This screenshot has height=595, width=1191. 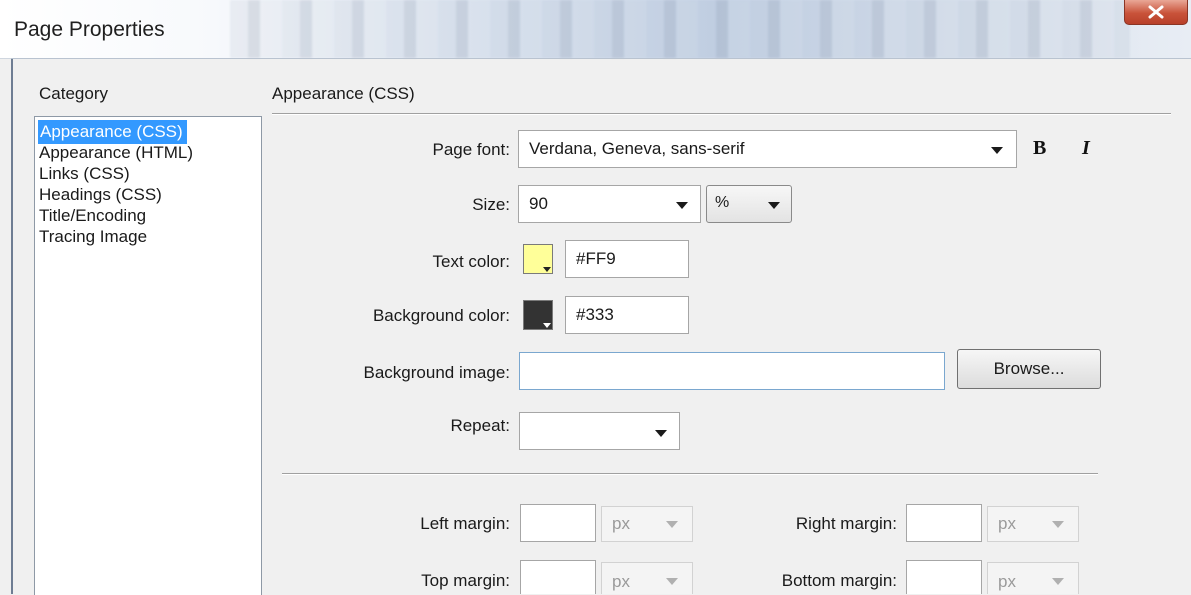 What do you see at coordinates (471, 149) in the screenshot?
I see `page-font-label: Page font:` at bounding box center [471, 149].